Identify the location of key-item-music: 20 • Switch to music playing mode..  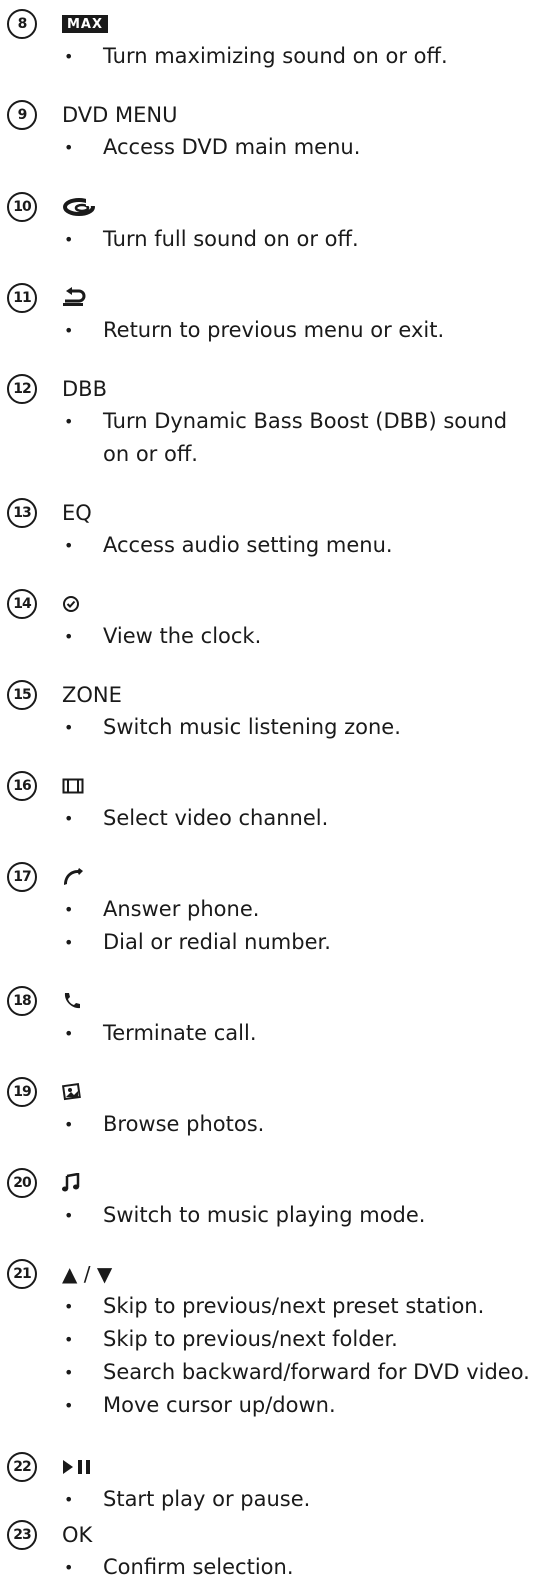
(271, 1199).